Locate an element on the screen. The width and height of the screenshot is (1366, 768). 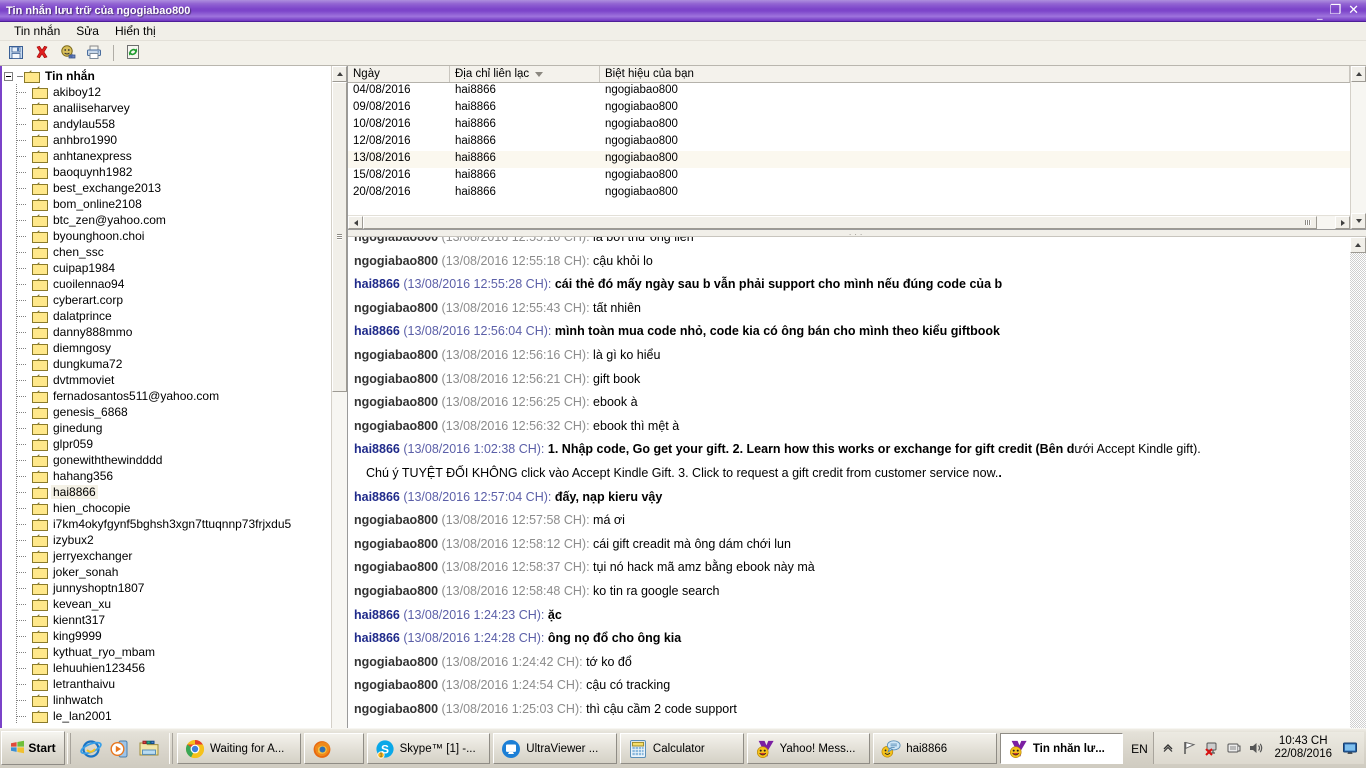
tree-item-i7km4okyfgynf5bghsh3xgn7ttuqnnp73frjxdu5: i7km4okyfgynf5bghsh3xgn7ttuqnnp73frjxdu5 is located at coordinates (166, 524).